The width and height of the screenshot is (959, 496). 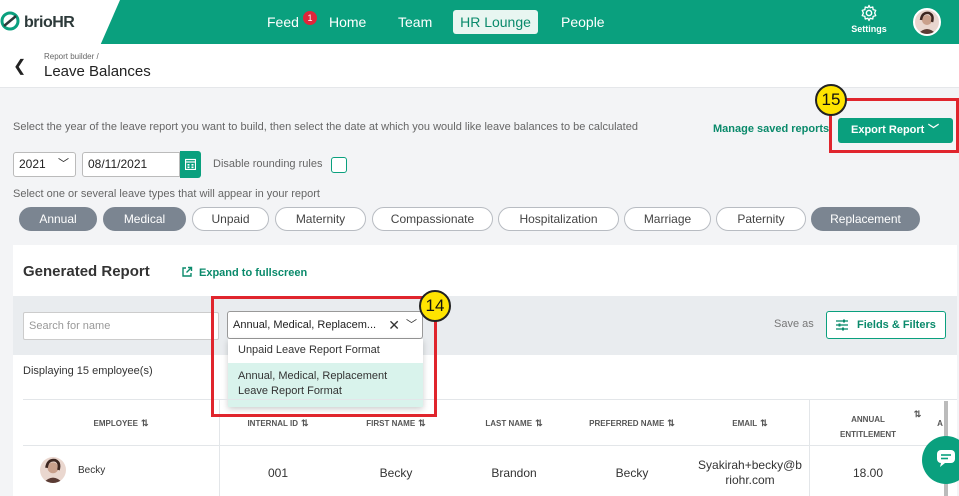 What do you see at coordinates (339, 165) in the screenshot?
I see `disable-rounding-checkbox` at bounding box center [339, 165].